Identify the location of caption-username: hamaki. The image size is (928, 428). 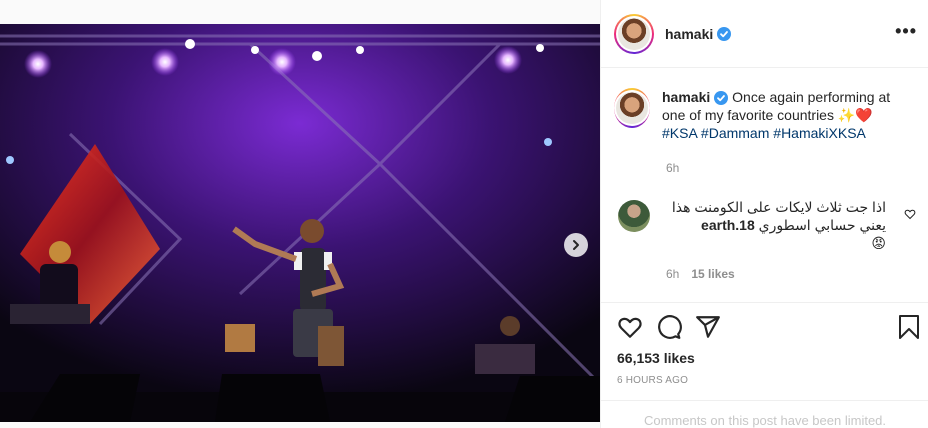
(686, 97).